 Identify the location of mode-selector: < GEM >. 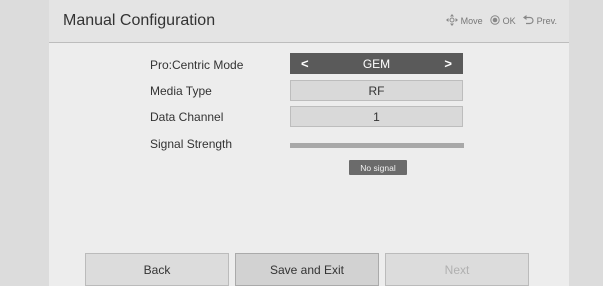
(376, 63).